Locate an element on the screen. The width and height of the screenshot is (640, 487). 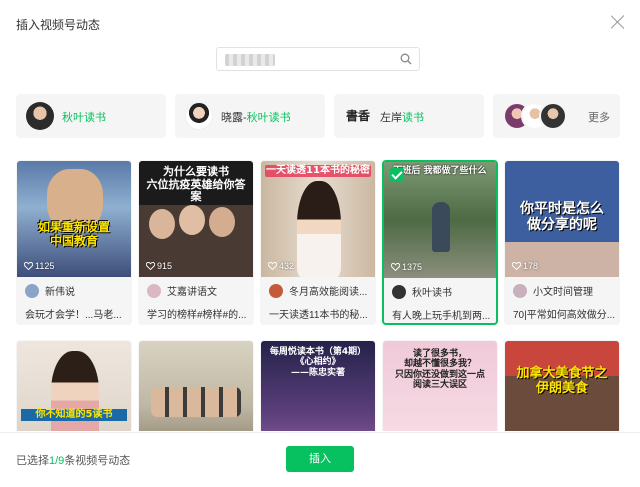
blurred-search-text is located at coordinates (250, 60).